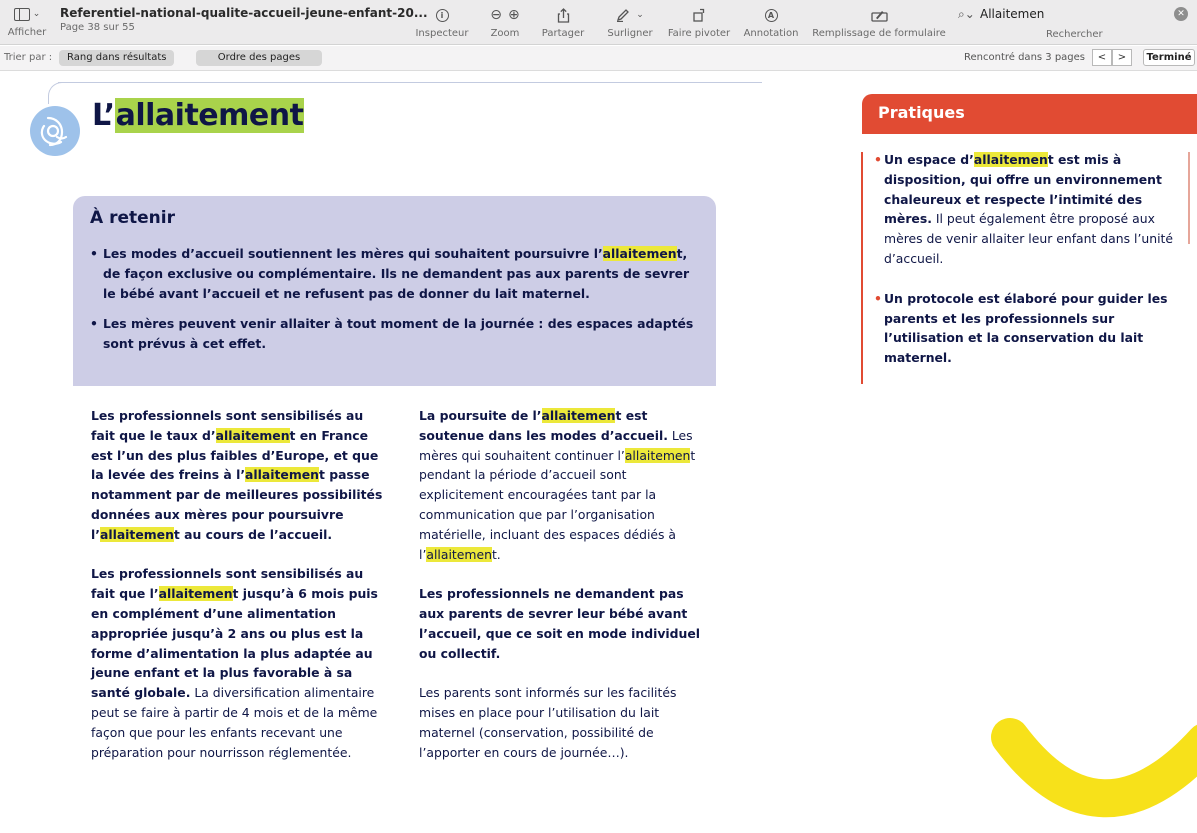  Describe the element at coordinates (1012, 14) in the screenshot. I see `search-input: Allaitemen` at that location.